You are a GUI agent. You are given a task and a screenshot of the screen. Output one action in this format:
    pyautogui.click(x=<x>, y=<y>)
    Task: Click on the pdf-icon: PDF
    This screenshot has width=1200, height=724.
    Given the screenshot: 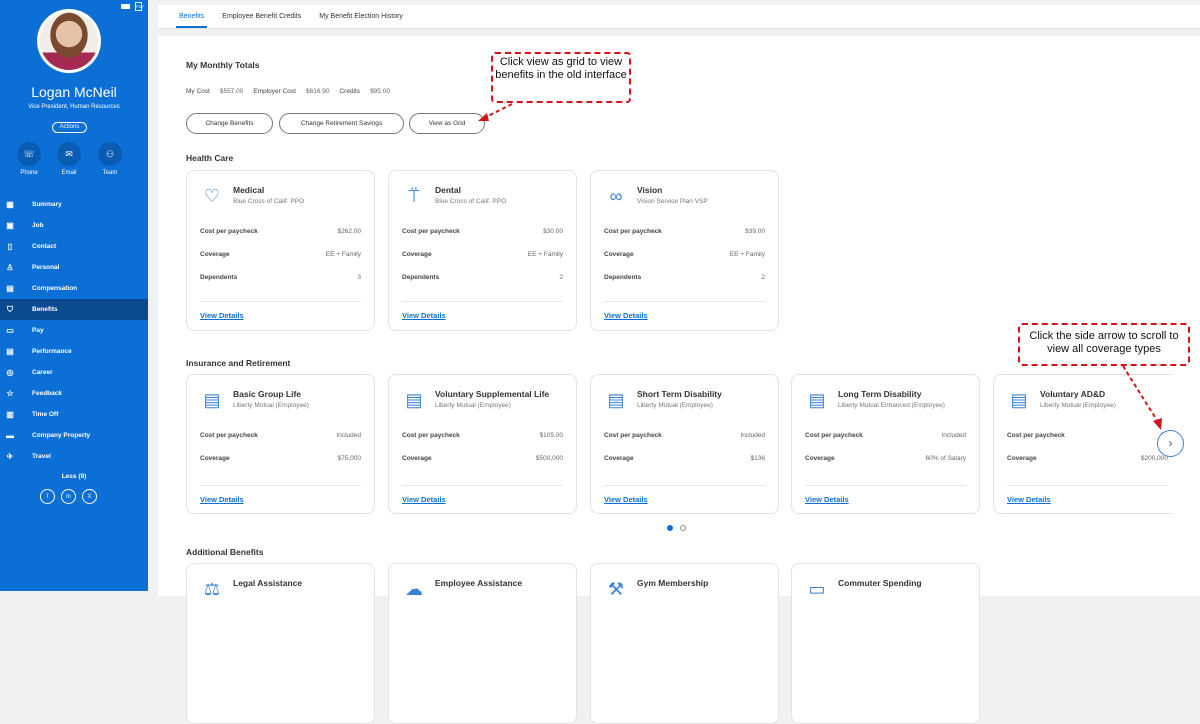 What is the action you would take?
    pyautogui.click(x=139, y=6)
    